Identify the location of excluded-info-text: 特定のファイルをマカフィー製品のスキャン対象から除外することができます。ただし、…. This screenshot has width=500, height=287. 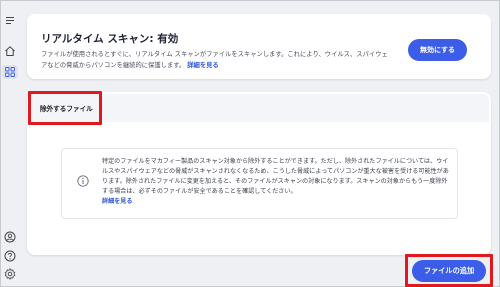
(276, 182).